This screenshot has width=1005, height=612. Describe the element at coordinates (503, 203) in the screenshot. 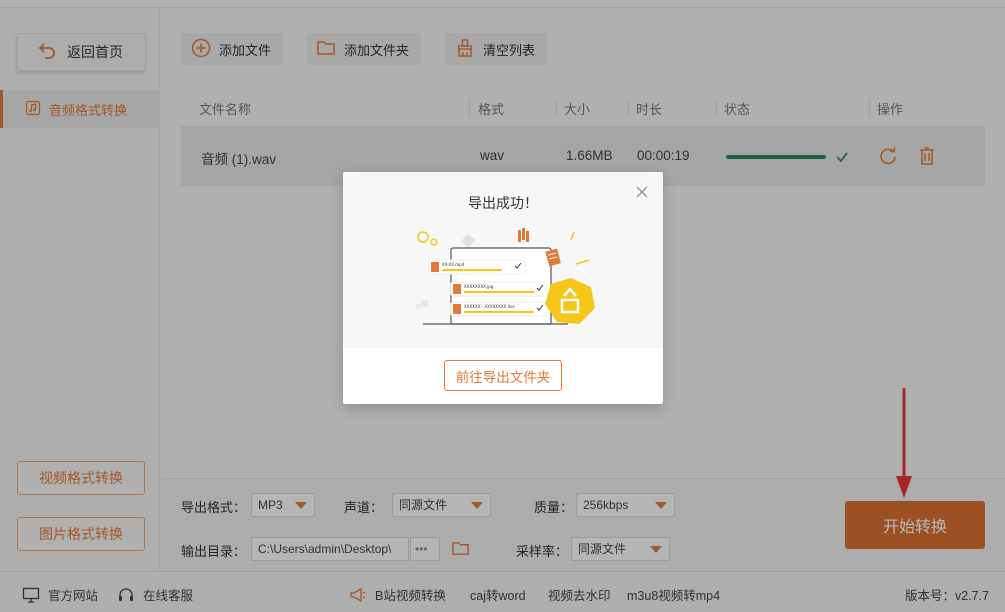

I see `dialog-title: 导出成功！` at that location.